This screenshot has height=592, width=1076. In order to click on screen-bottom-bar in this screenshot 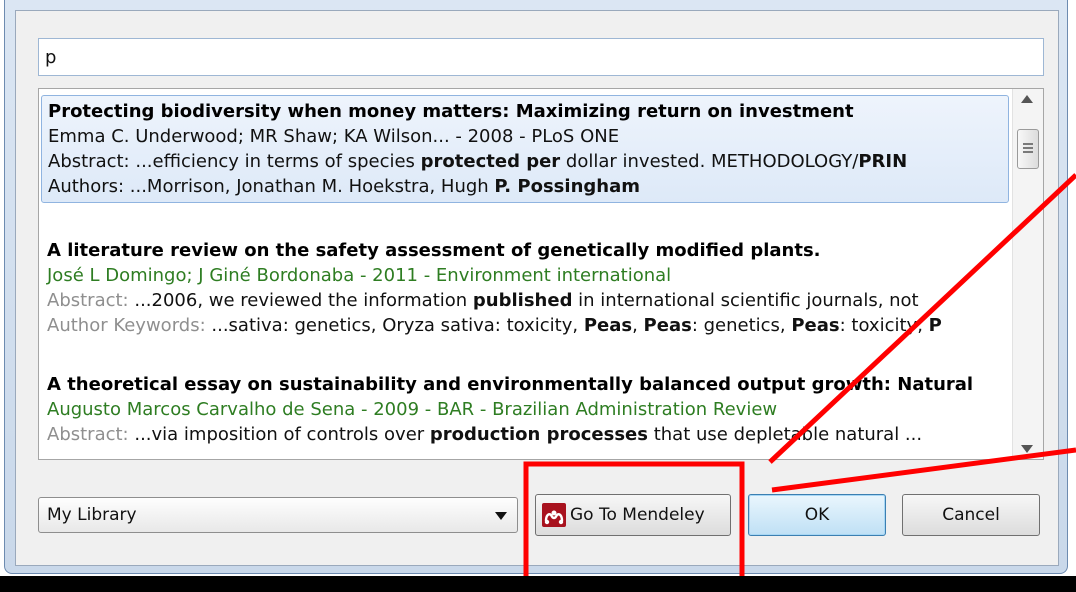, I will do `click(538, 584)`.